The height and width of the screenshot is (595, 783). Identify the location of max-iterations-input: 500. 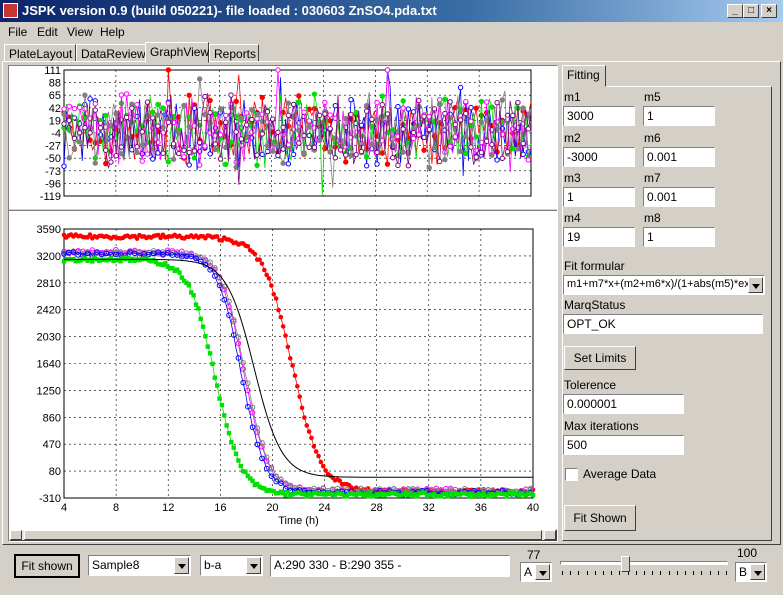
(623, 445).